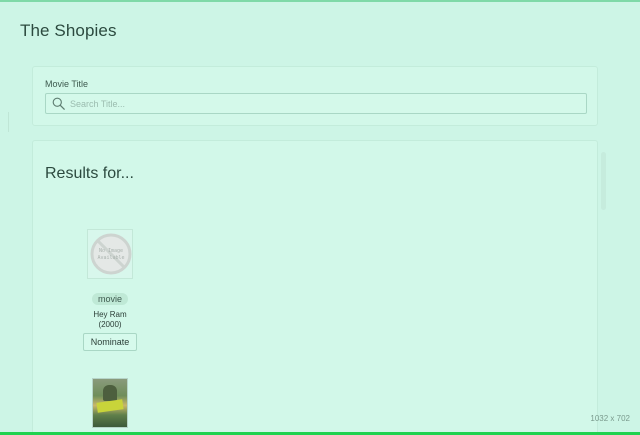 This screenshot has height=435, width=640. Describe the element at coordinates (110, 258) in the screenshot. I see `poster-text-line-2: Available` at that location.